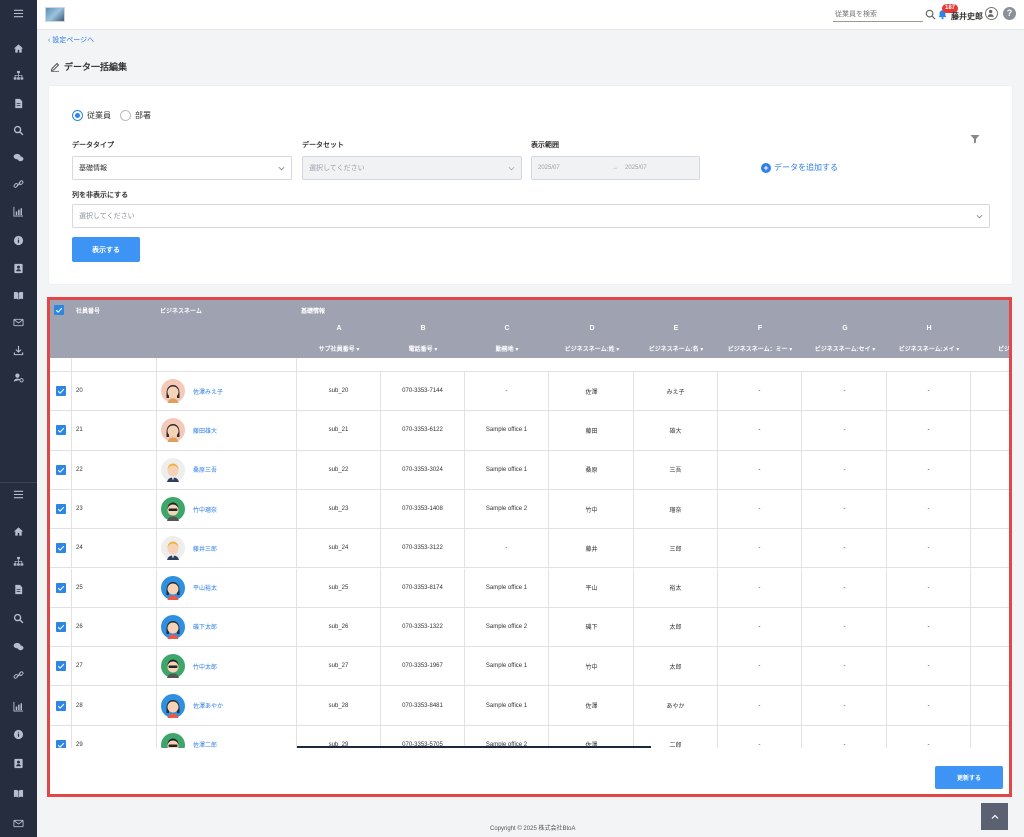 The image size is (1024, 837). Describe the element at coordinates (994, 816) in the screenshot. I see `scroll-top-button` at that location.